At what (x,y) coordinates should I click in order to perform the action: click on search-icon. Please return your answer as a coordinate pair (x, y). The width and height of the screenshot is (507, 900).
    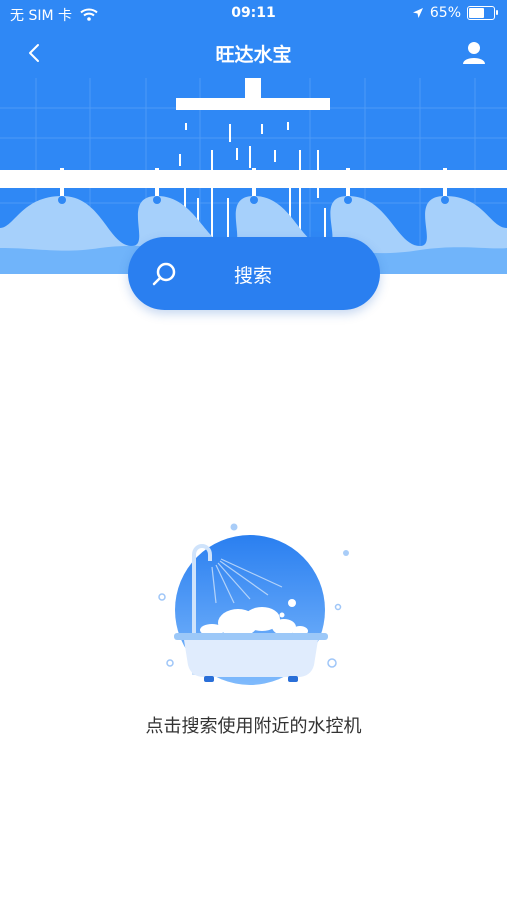
    Looking at the image, I should click on (164, 274).